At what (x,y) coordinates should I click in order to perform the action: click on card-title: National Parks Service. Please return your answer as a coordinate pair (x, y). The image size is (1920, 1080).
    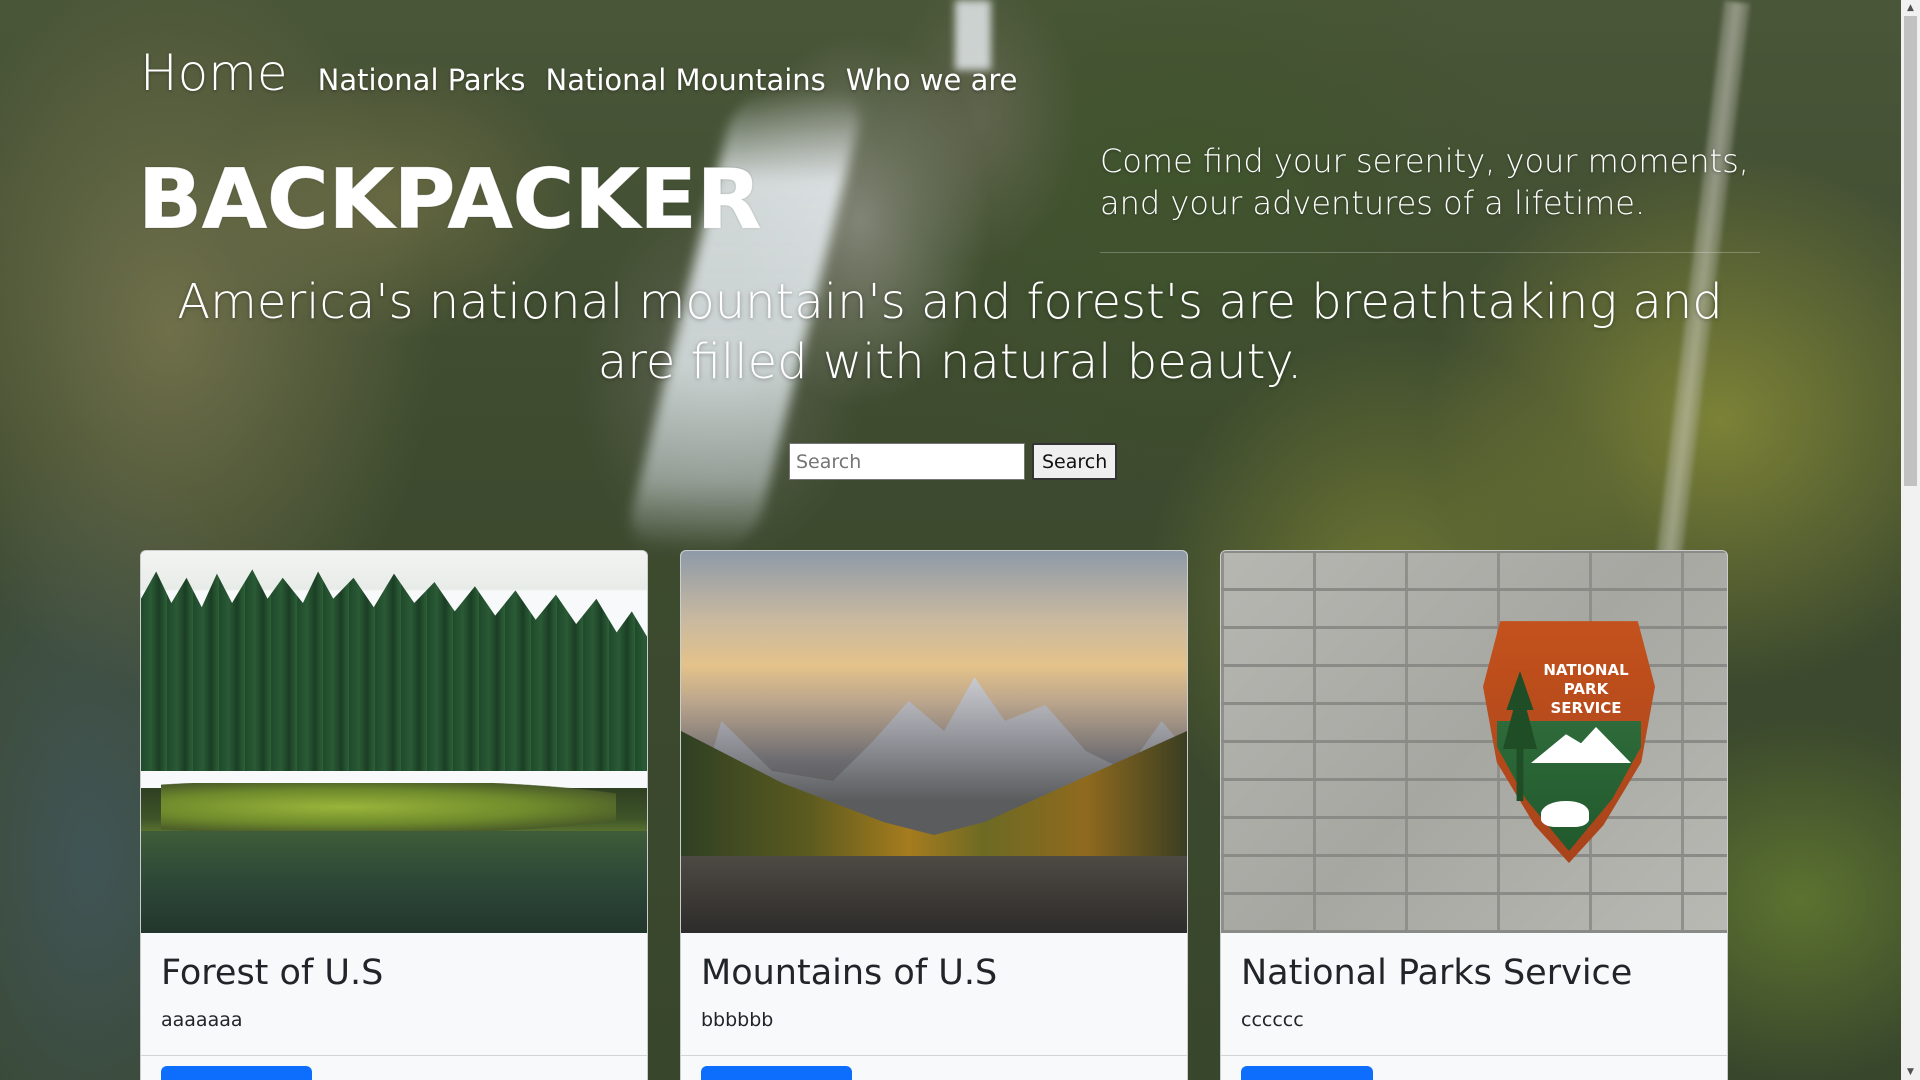
    Looking at the image, I should click on (1437, 973).